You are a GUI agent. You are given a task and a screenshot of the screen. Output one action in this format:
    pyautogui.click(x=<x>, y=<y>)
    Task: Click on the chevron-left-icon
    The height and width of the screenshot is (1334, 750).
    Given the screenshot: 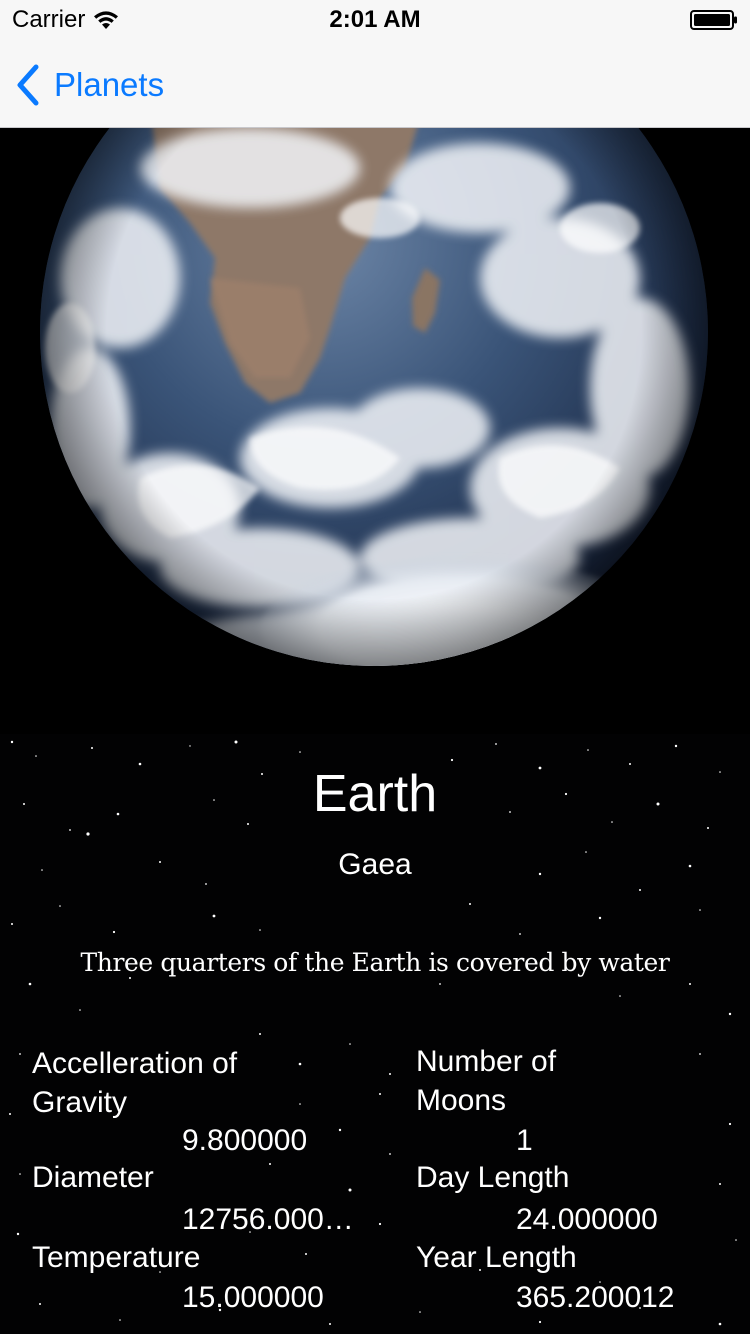 What is the action you would take?
    pyautogui.click(x=28, y=85)
    